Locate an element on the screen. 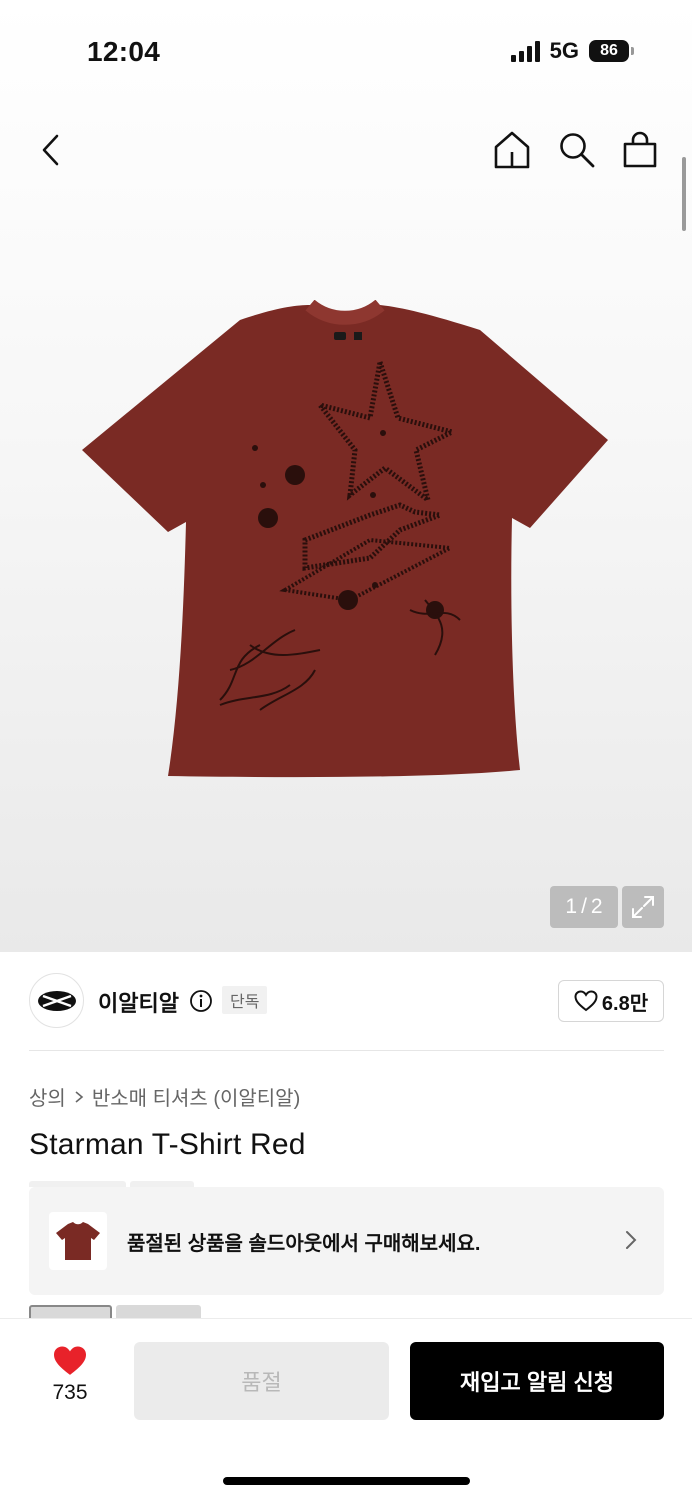 The image size is (692, 1500). breadcrumb: 상의 반소매 티셔츠 (이알티알) is located at coordinates (164, 1096).